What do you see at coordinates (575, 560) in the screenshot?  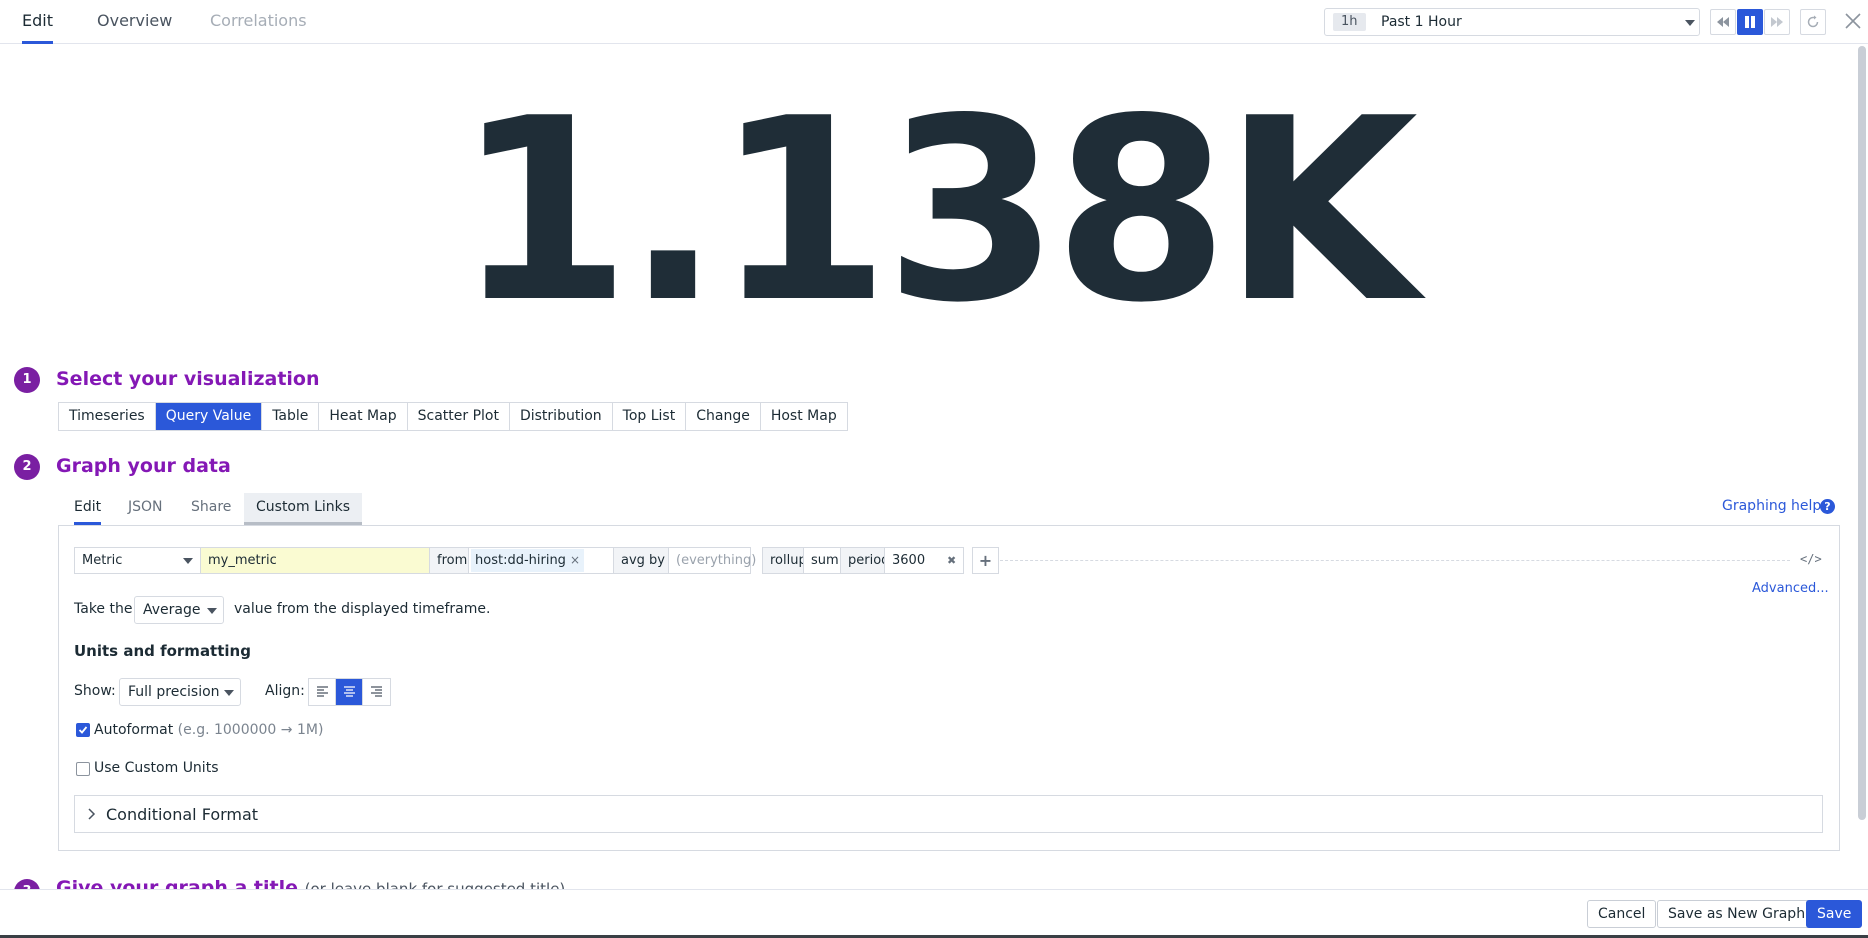 I see `tag-remove-icon: ×` at bounding box center [575, 560].